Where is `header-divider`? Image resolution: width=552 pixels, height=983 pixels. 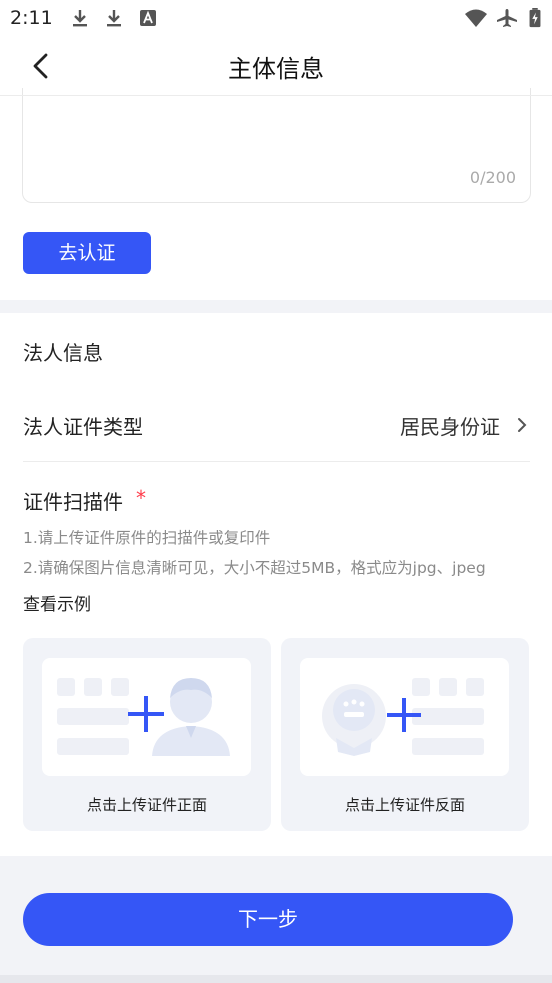
header-divider is located at coordinates (276, 95).